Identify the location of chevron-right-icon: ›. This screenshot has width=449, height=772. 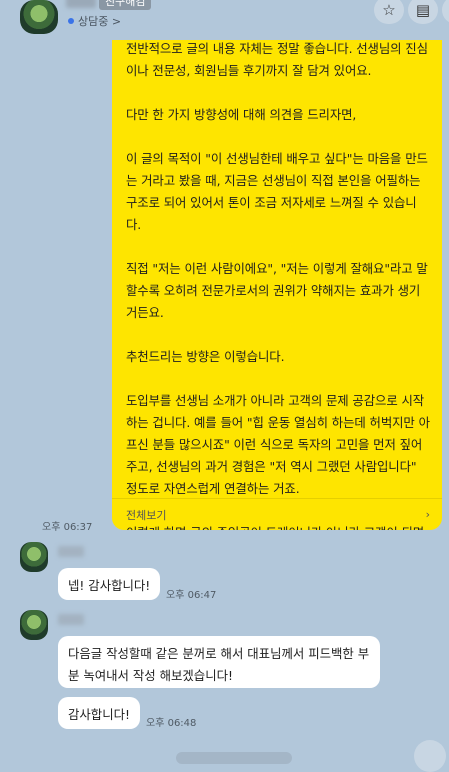
(427, 514).